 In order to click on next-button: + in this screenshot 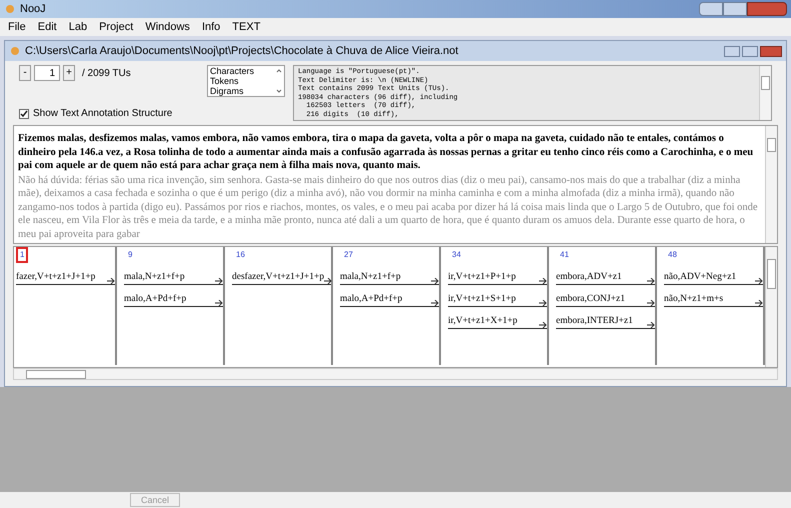, I will do `click(69, 73)`.